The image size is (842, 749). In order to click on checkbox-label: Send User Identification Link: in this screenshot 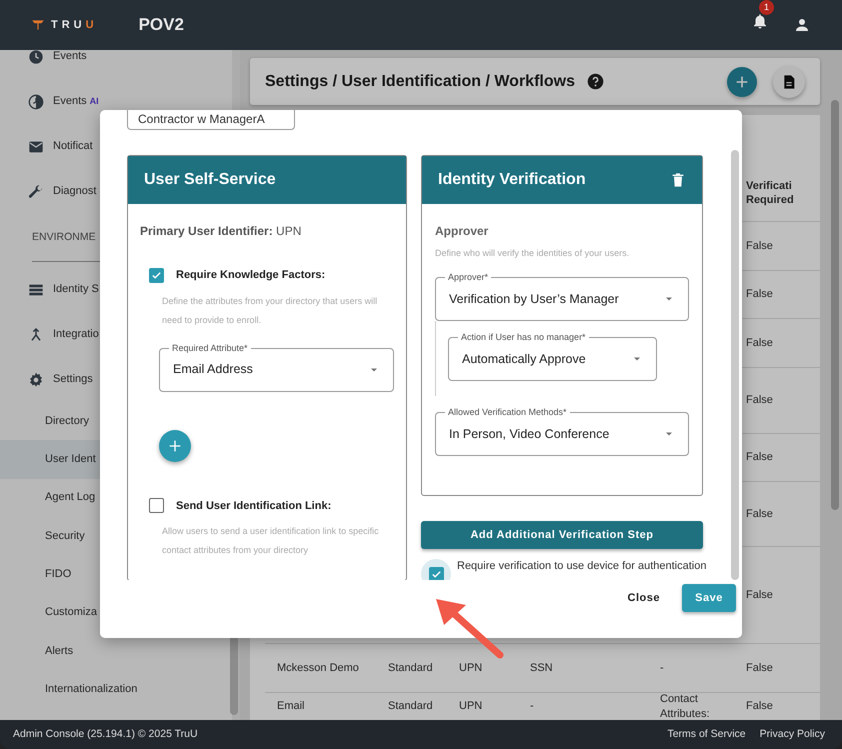, I will do `click(254, 506)`.